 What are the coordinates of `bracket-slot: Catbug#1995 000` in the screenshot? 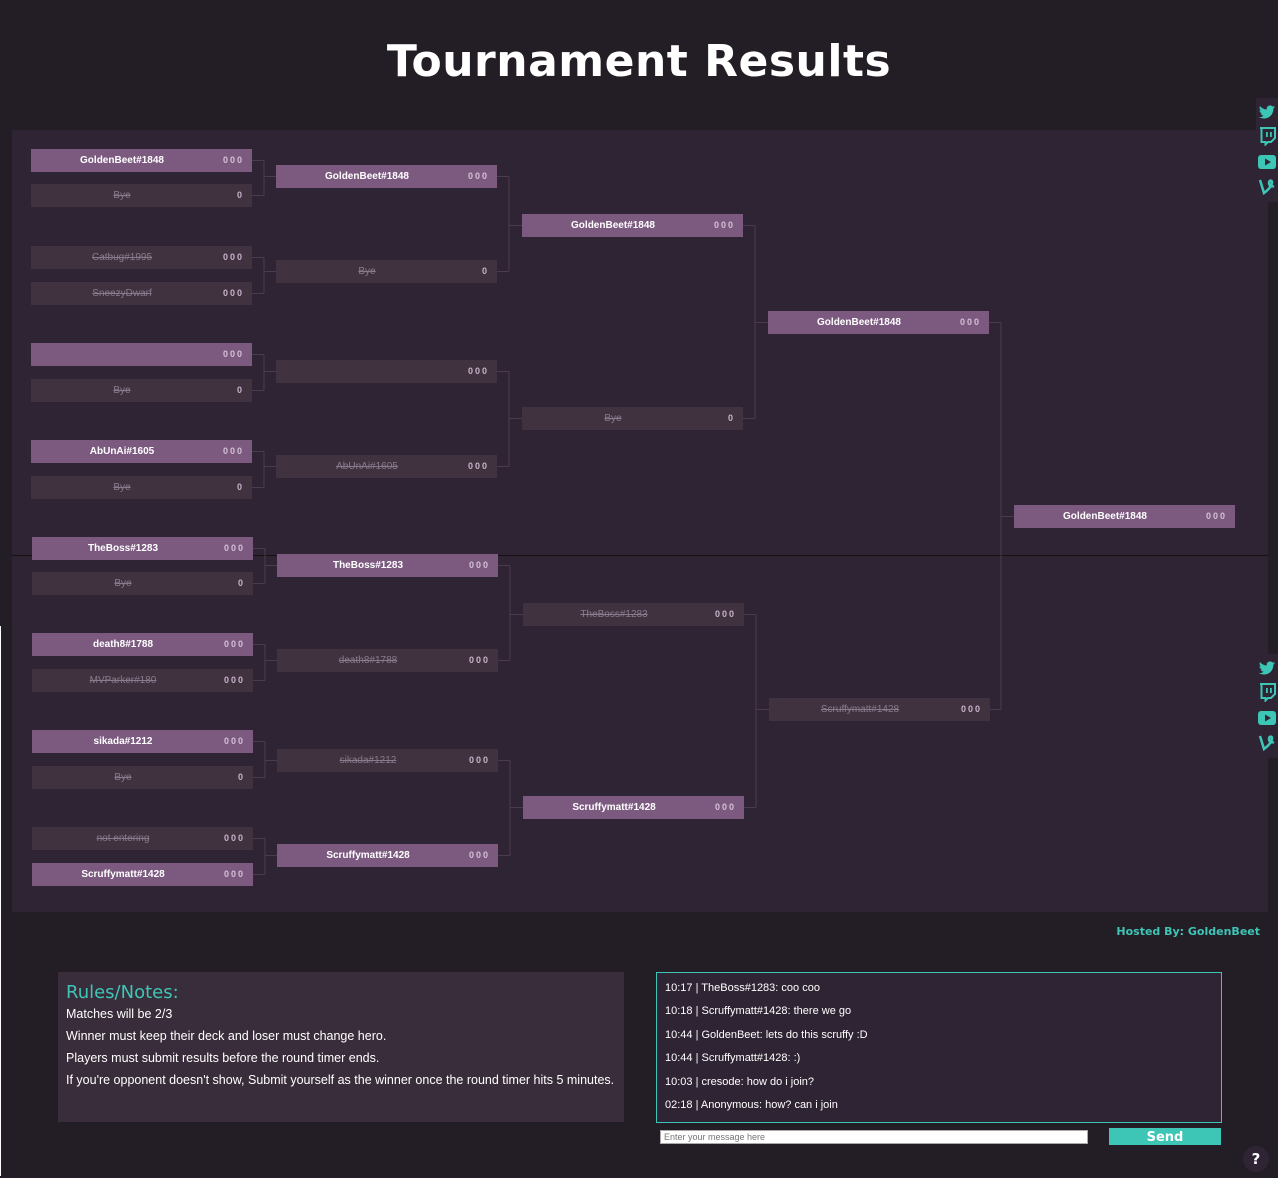 It's located at (141, 257).